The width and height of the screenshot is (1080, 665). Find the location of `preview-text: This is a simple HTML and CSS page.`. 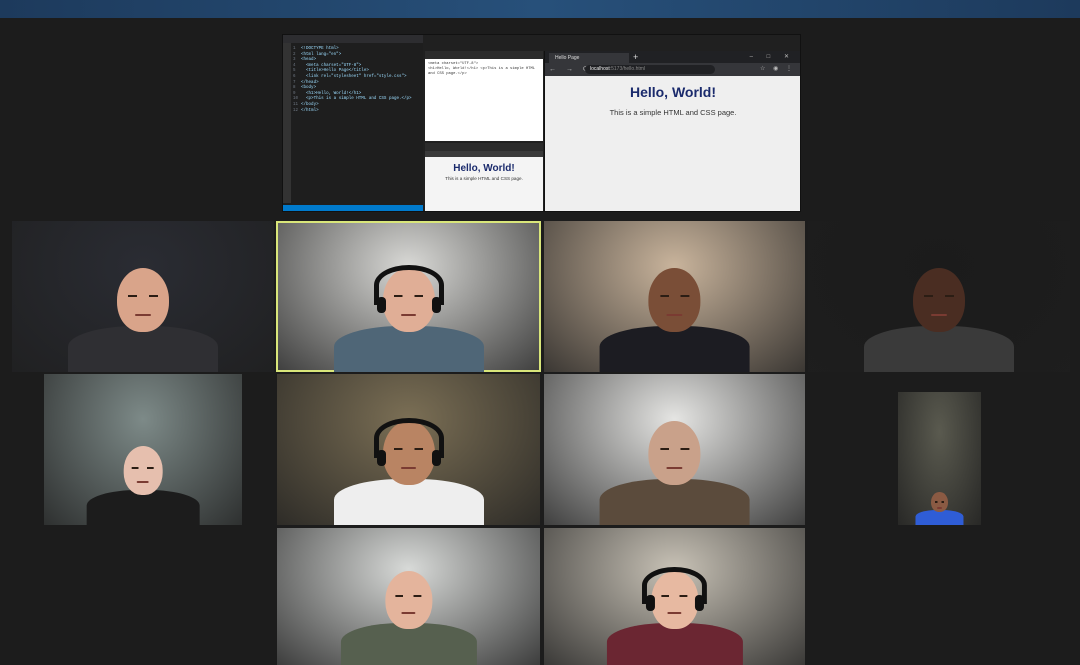

preview-text: This is a simple HTML and CSS page. is located at coordinates (484, 178).